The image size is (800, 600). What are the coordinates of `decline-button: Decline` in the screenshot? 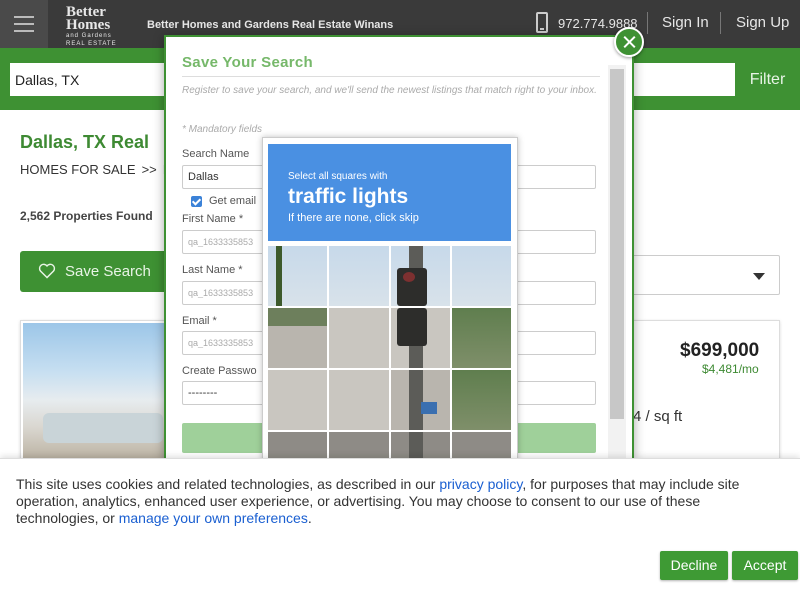 It's located at (694, 565).